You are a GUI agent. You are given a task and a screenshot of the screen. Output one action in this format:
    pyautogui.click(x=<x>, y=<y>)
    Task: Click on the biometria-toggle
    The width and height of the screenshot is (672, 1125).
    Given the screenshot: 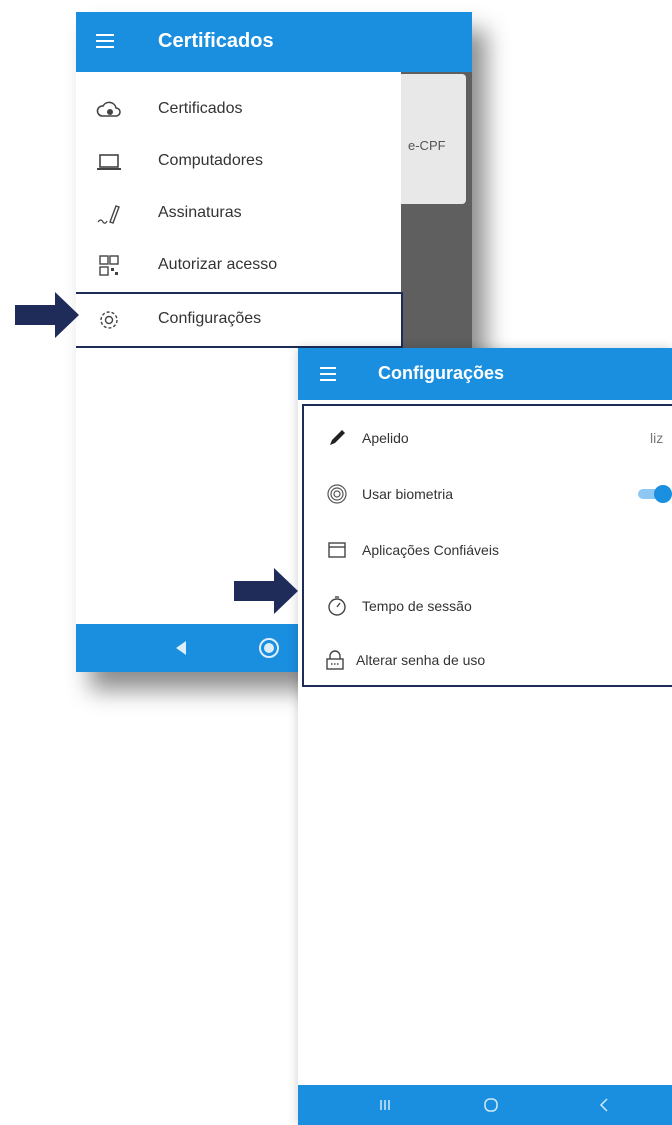 What is the action you would take?
    pyautogui.click(x=655, y=494)
    